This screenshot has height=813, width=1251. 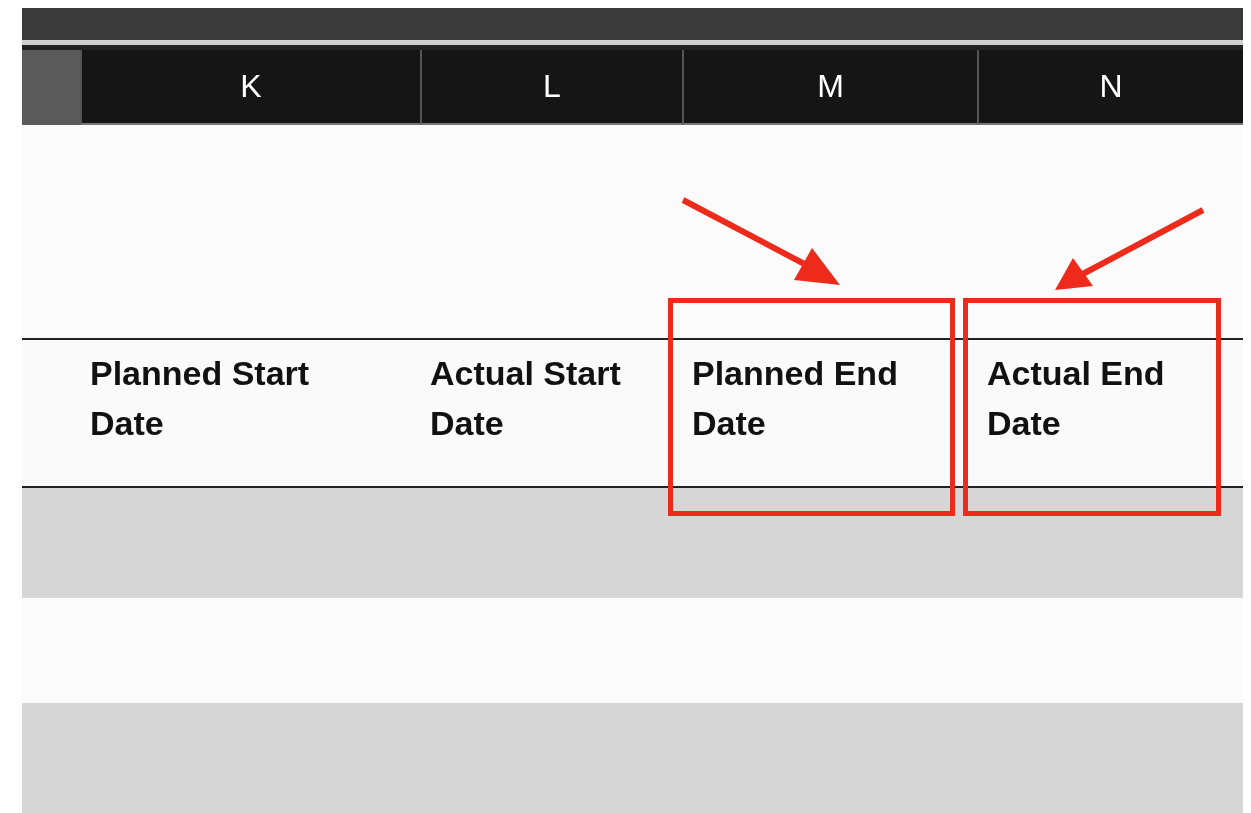 I want to click on header-cell-text: Planned End Date, so click(x=795, y=398).